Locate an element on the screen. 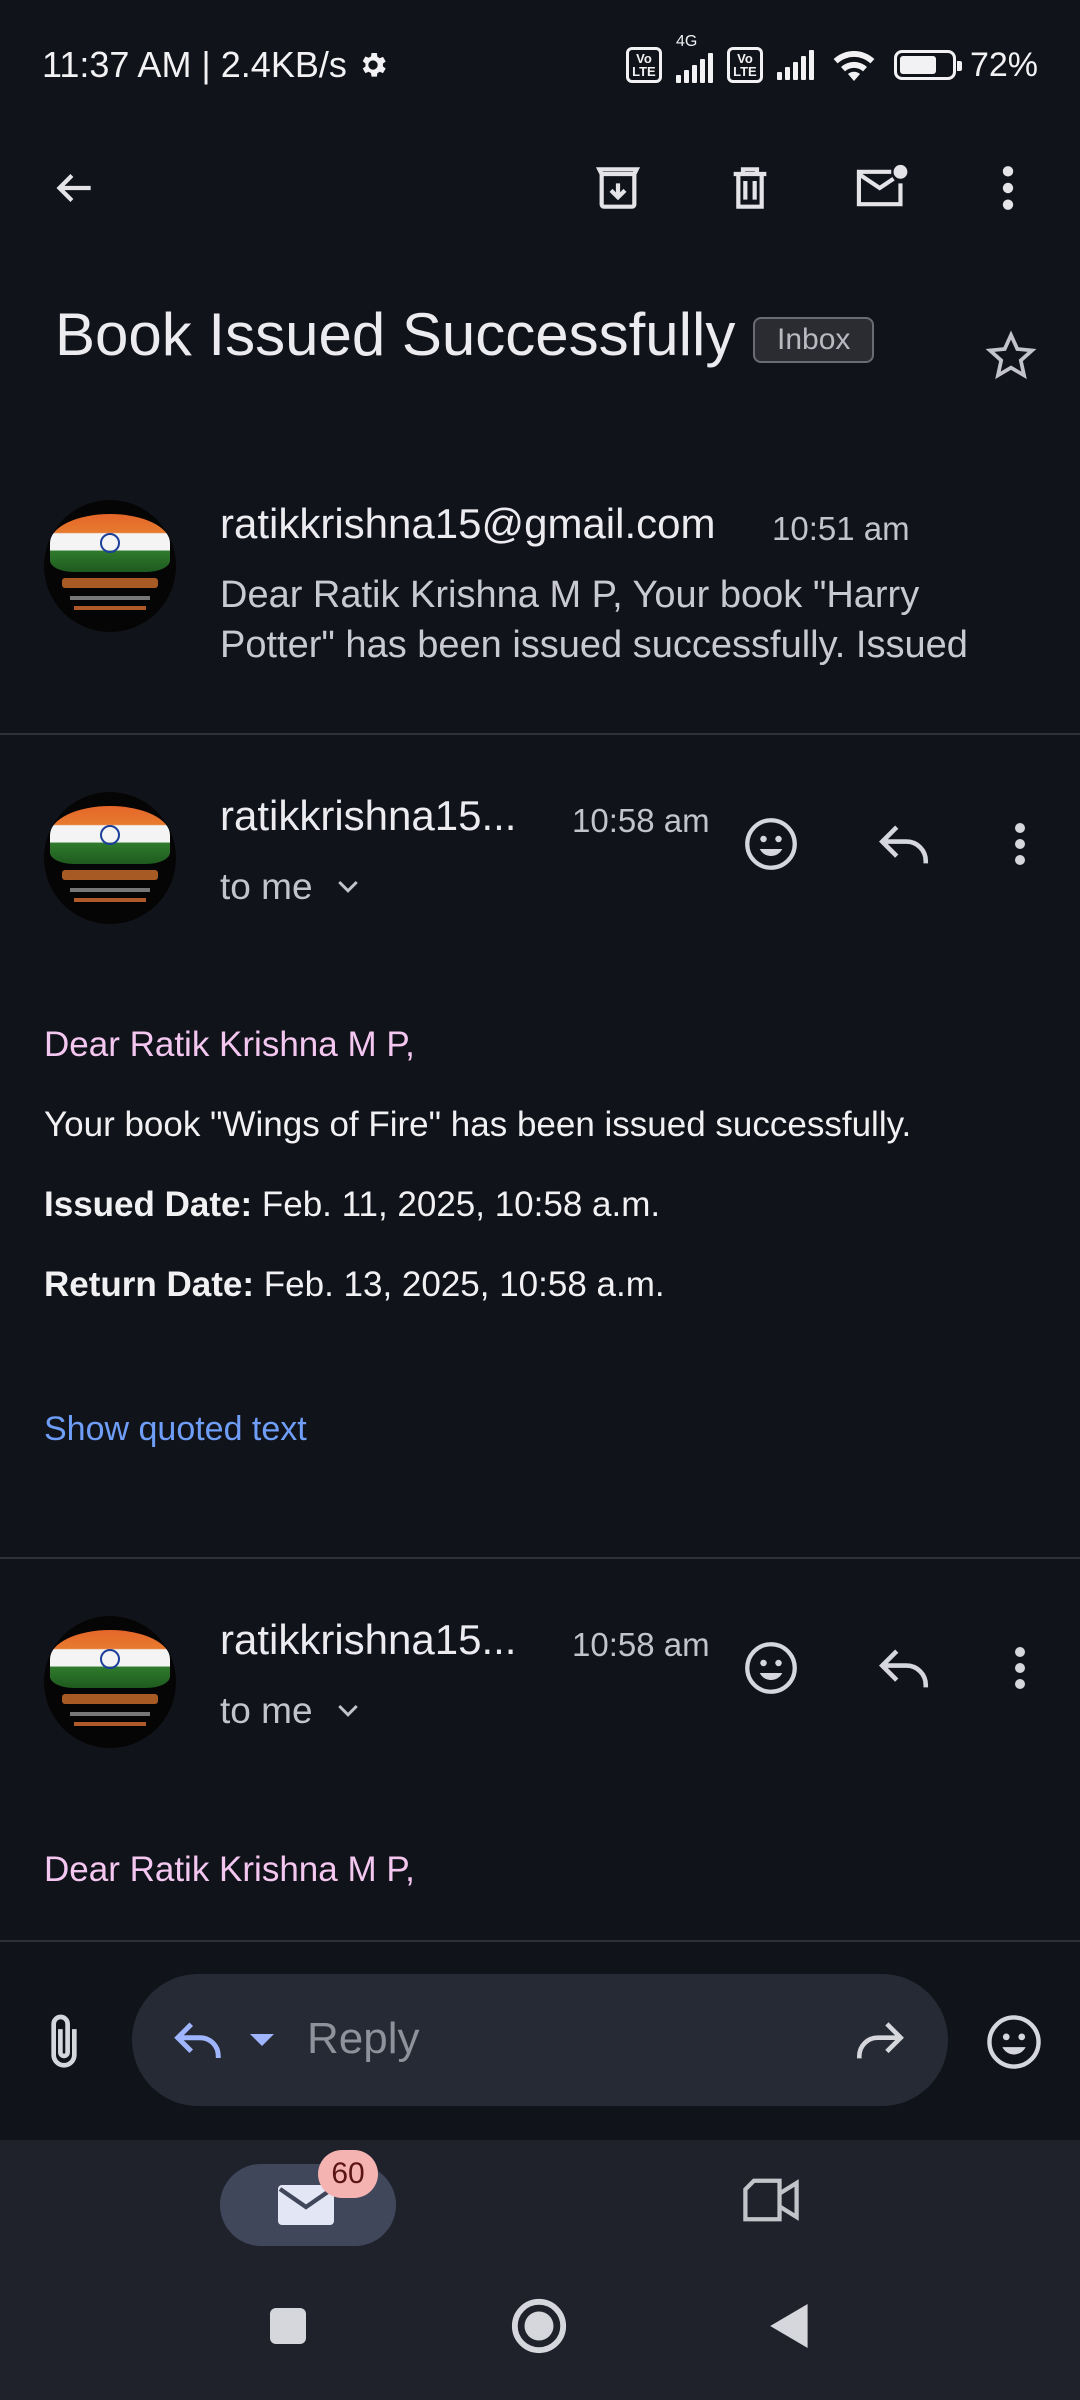 The height and width of the screenshot is (2400, 1080). forward-icon is located at coordinates (880, 2040).